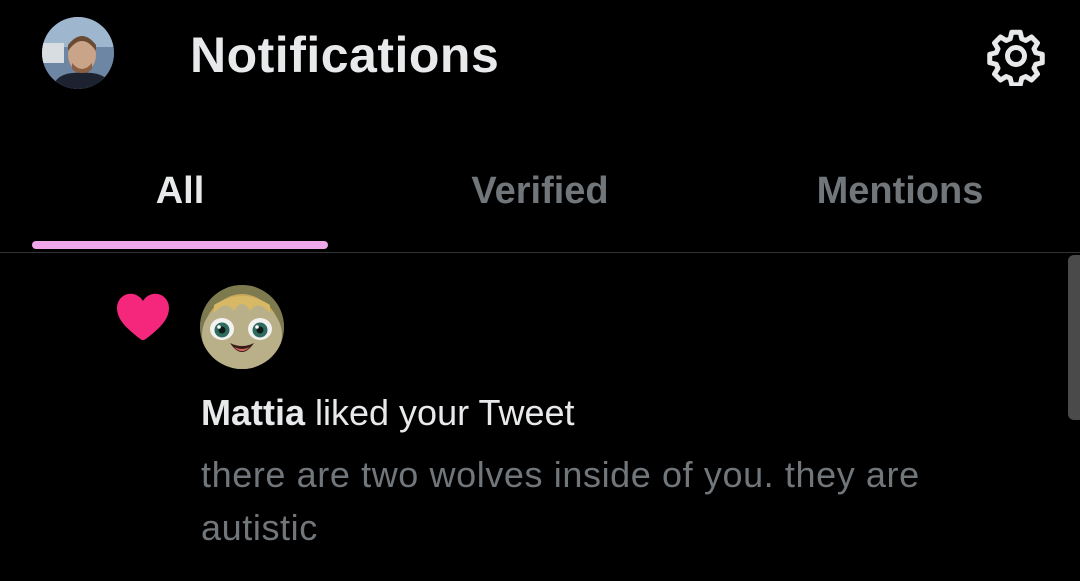 The image size is (1080, 581). What do you see at coordinates (253, 412) in the screenshot?
I see `liker-name: Mattia` at bounding box center [253, 412].